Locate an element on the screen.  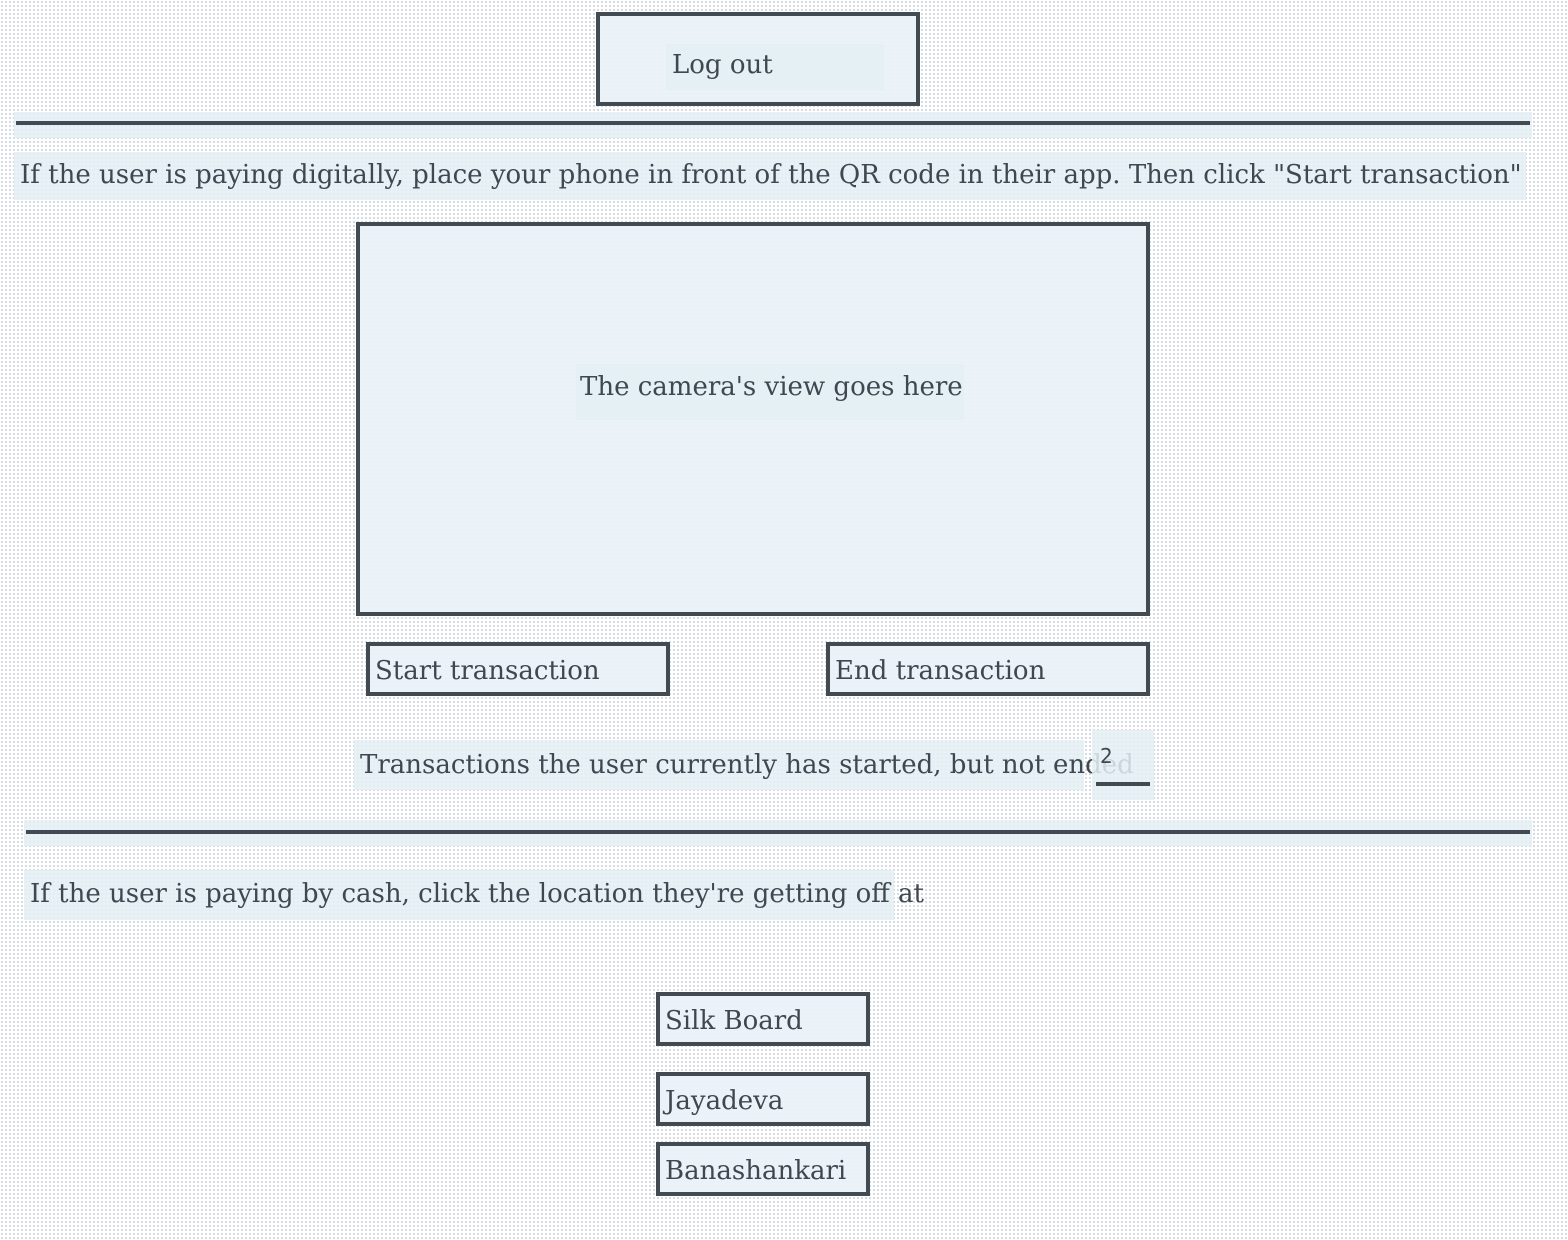
top-divider-band is located at coordinates (773, 125).